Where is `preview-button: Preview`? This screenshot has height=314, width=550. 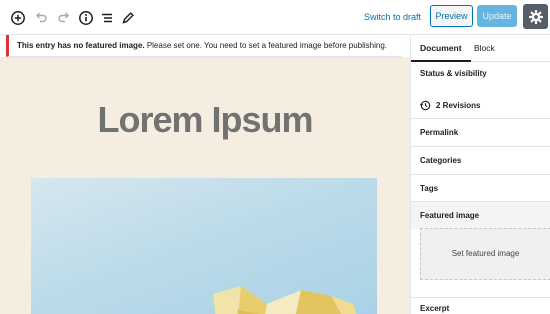
preview-button: Preview is located at coordinates (451, 16).